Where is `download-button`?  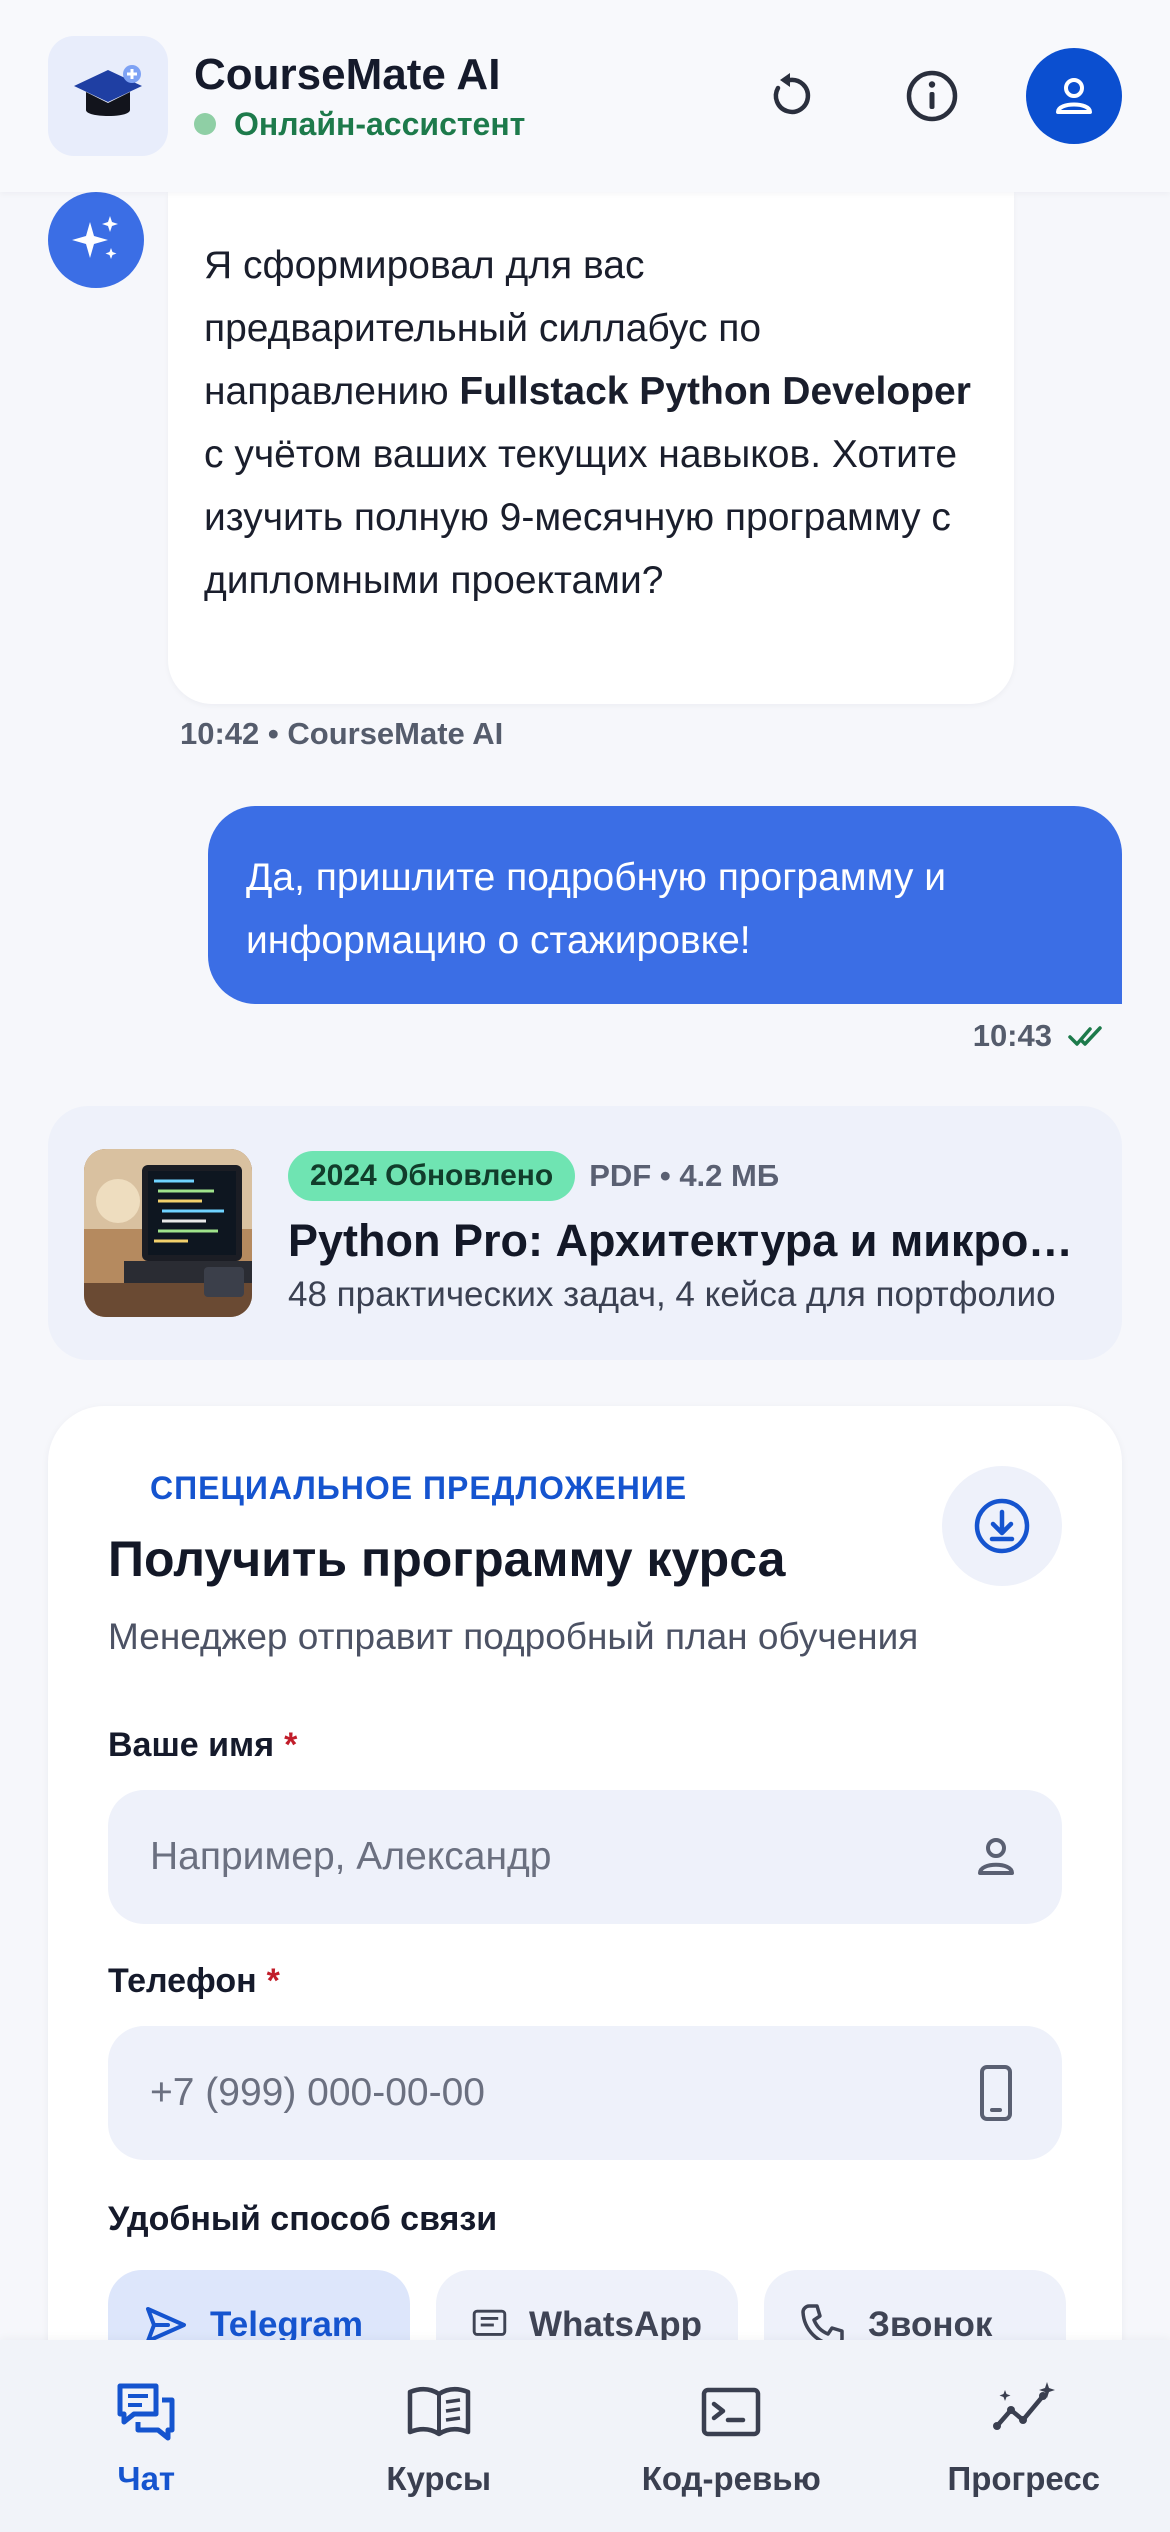
download-button is located at coordinates (1002, 1526).